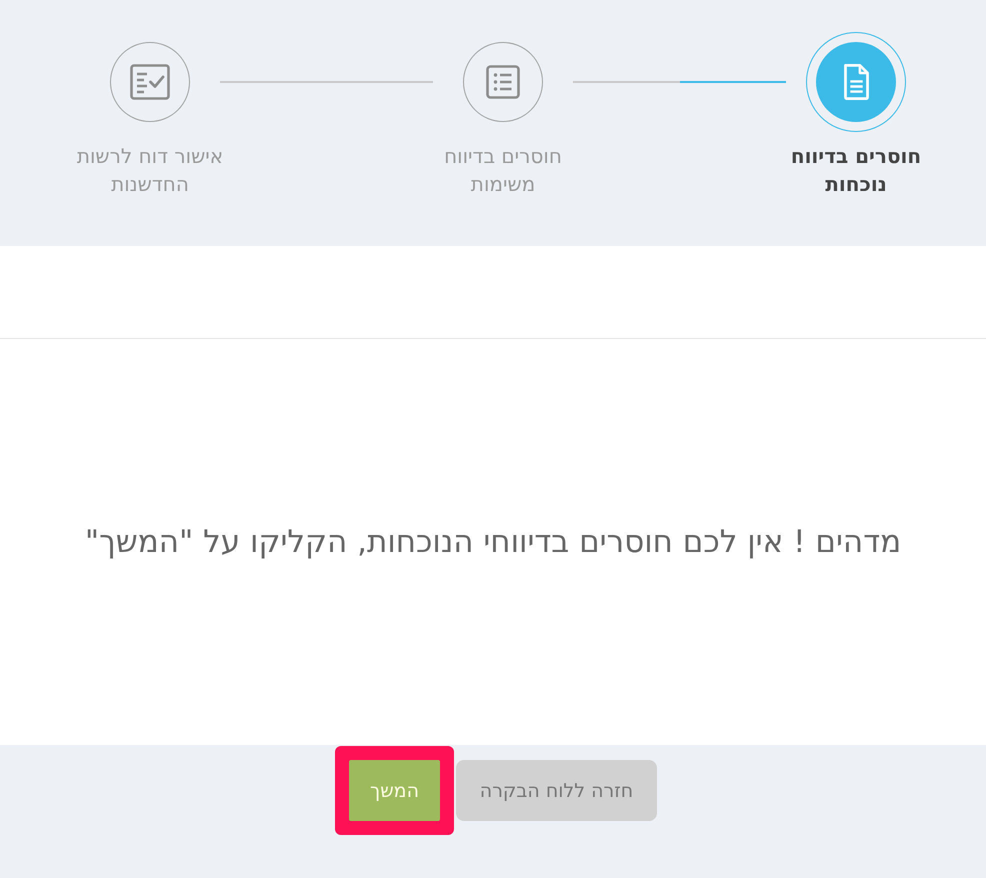 The height and width of the screenshot is (878, 986). What do you see at coordinates (556, 790) in the screenshot?
I see `back-to-dashboard-button: חזרה ללוח הבקרה` at bounding box center [556, 790].